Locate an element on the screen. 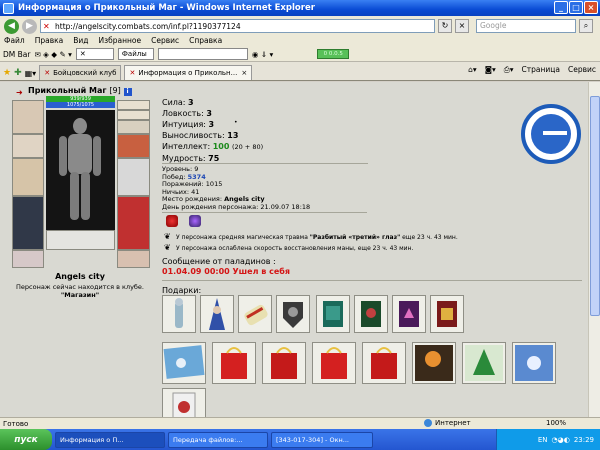 Image resolution: width=600 pixels, height=450 pixels. print-icon: ⎙▾ is located at coordinates (509, 70).